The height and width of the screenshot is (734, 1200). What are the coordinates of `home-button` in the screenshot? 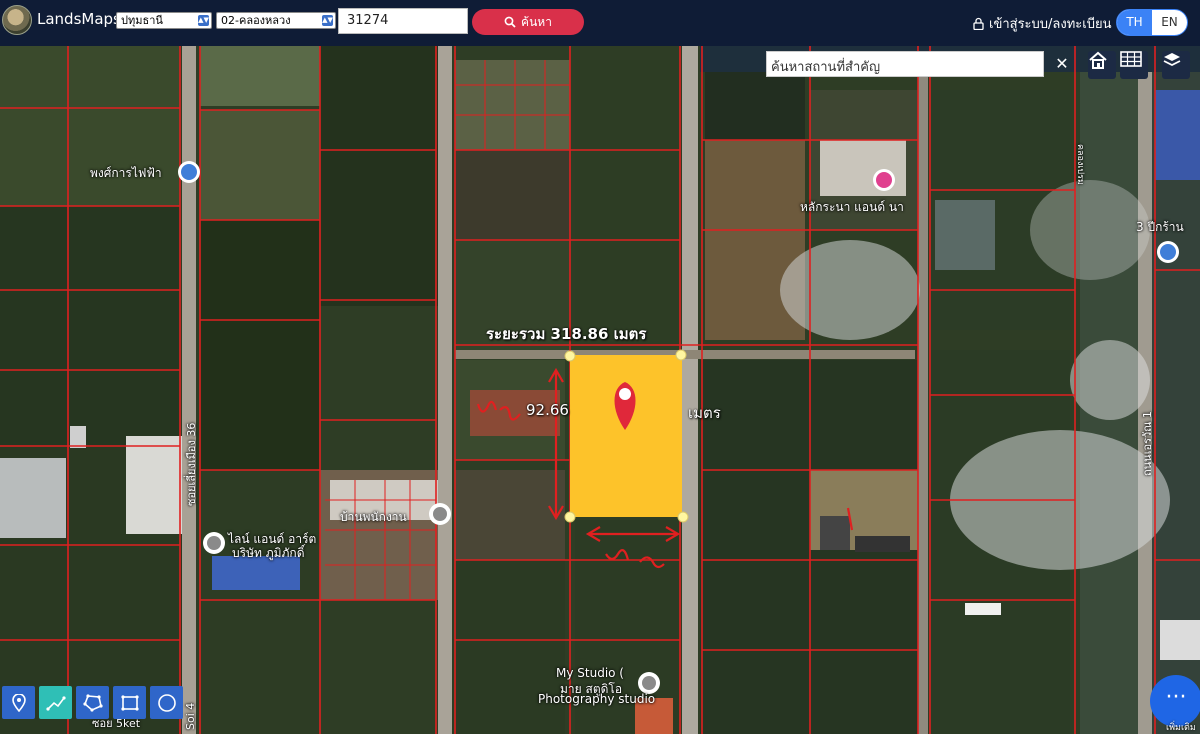 It's located at (1102, 65).